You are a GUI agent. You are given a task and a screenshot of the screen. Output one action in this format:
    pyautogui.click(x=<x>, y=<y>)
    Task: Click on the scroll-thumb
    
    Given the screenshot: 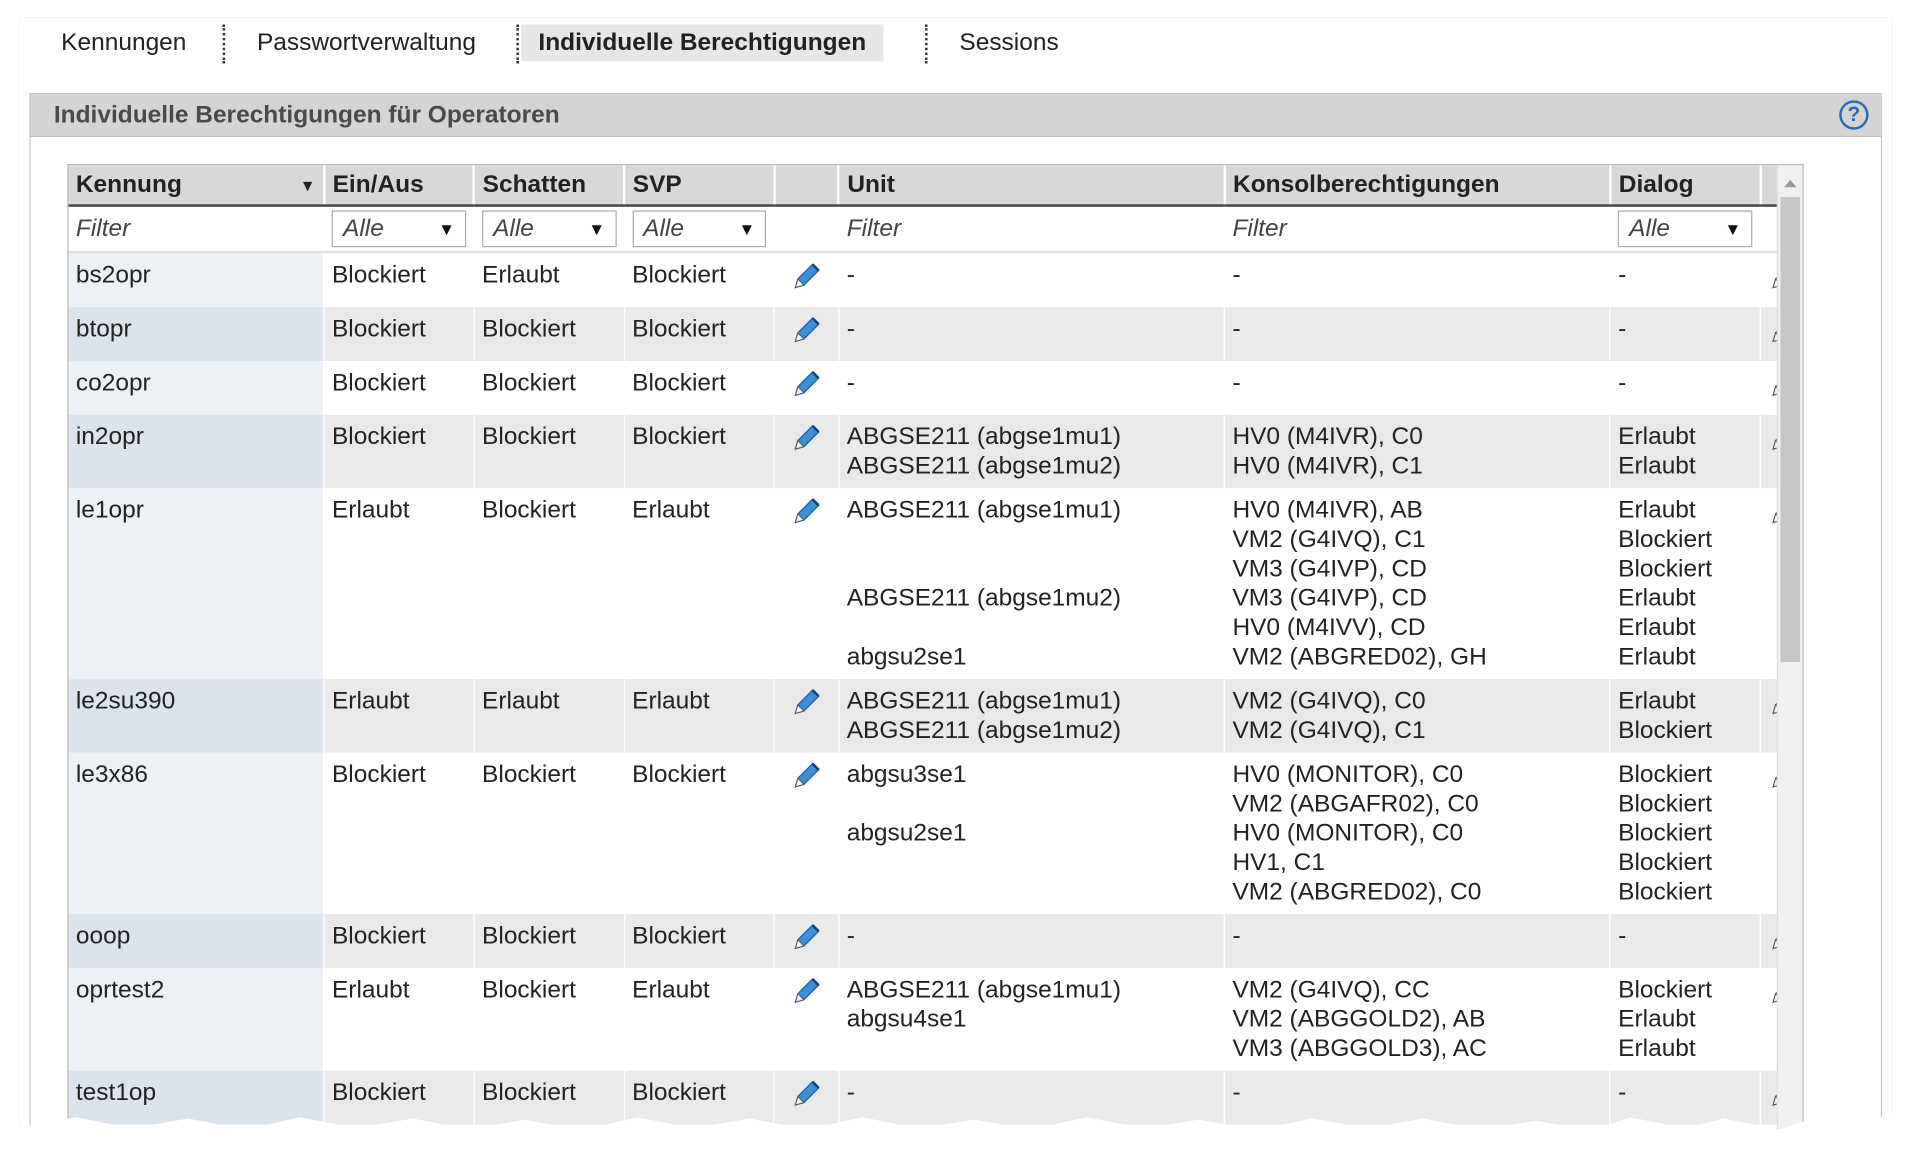 What is the action you would take?
    pyautogui.click(x=1790, y=430)
    